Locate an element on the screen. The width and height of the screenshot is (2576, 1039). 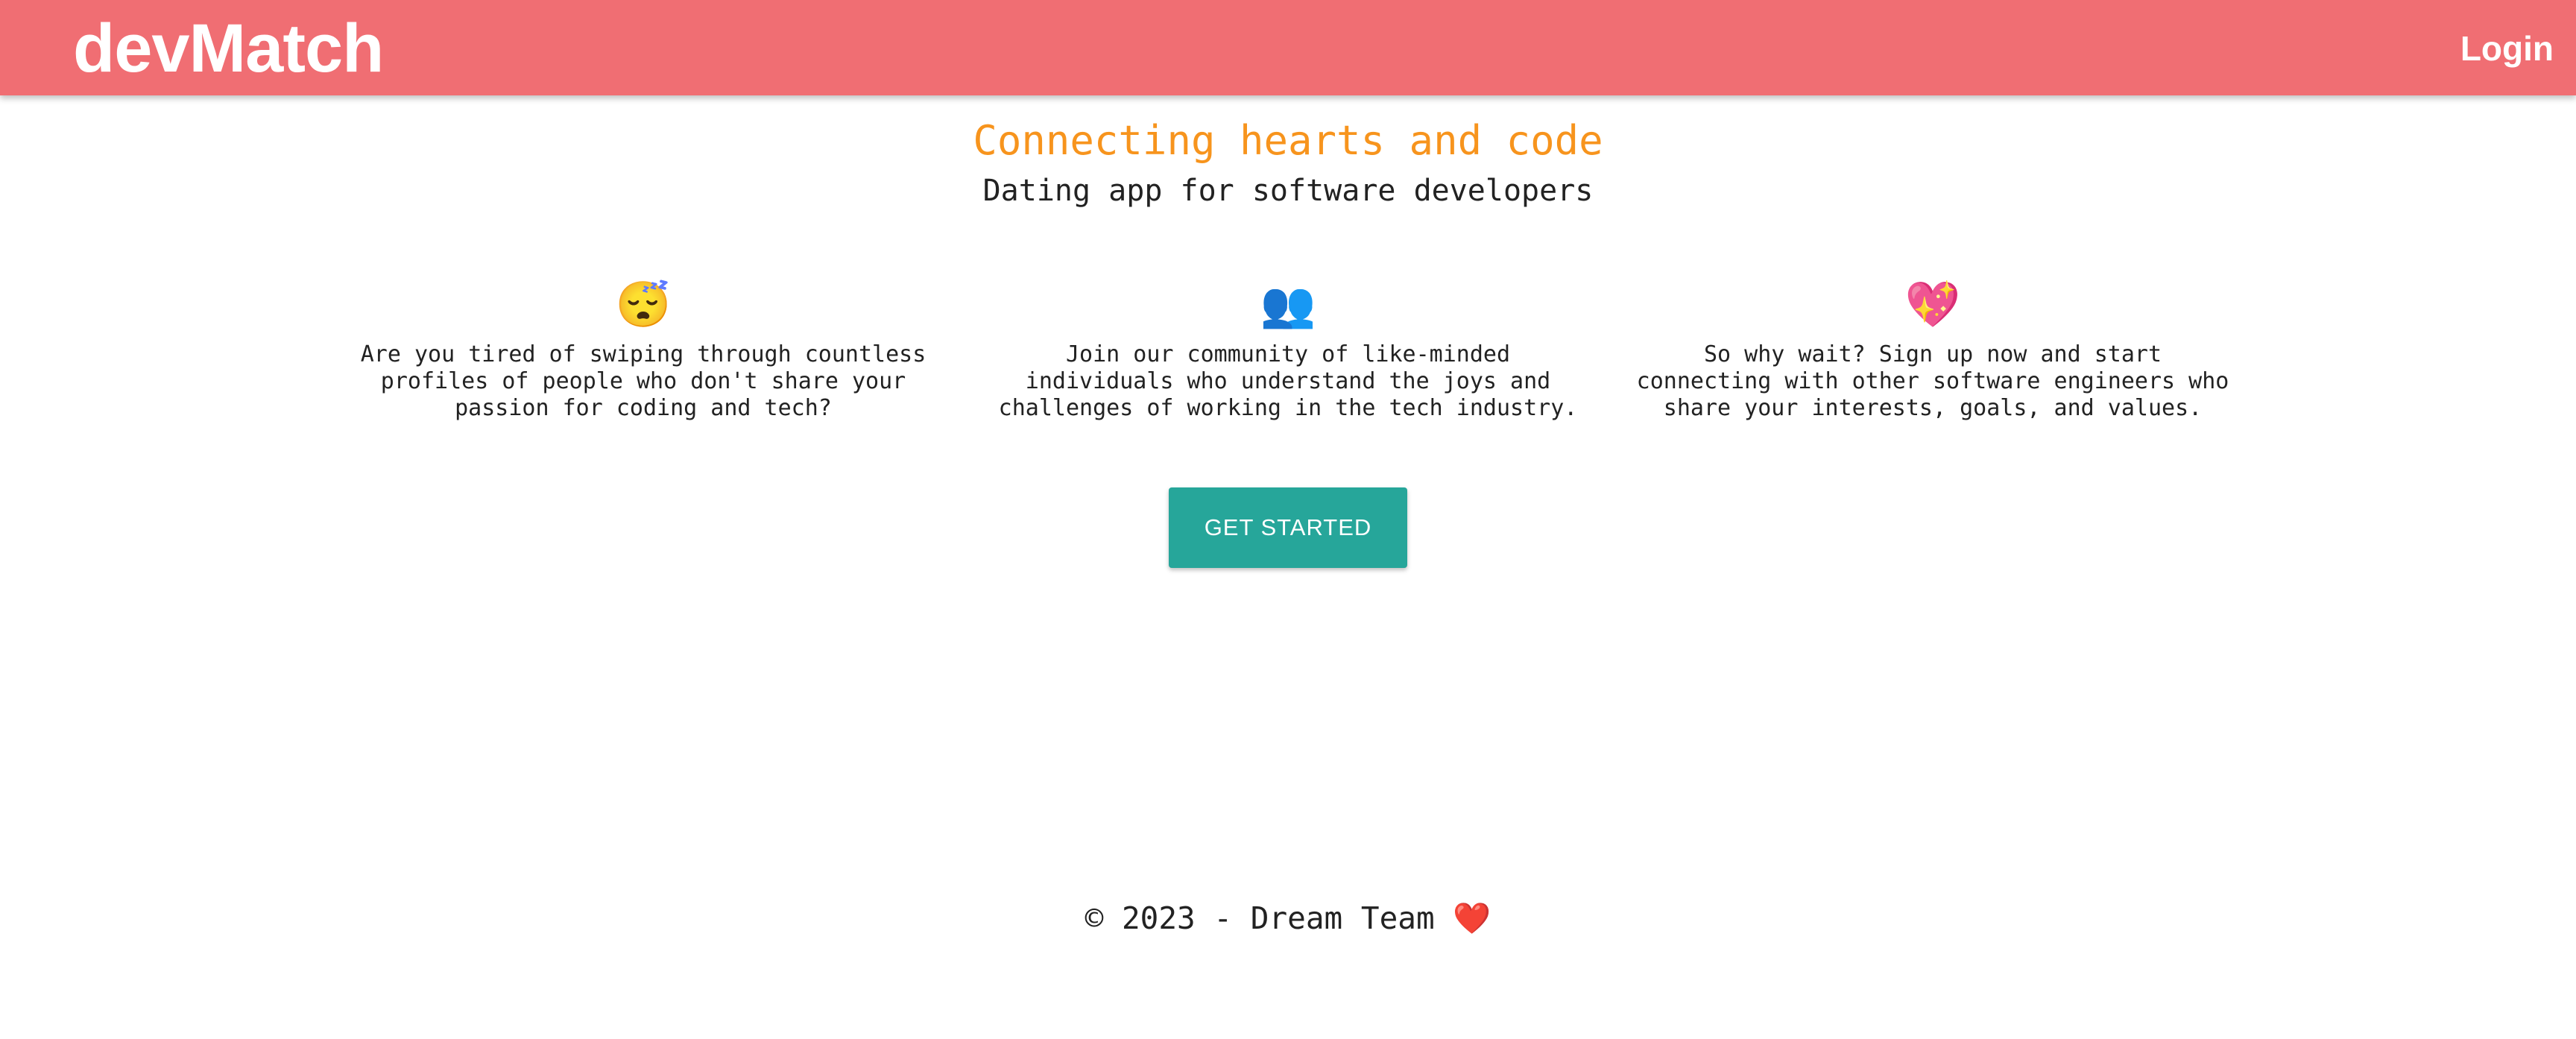
heart-icon: ❤️ is located at coordinates (1472, 918).